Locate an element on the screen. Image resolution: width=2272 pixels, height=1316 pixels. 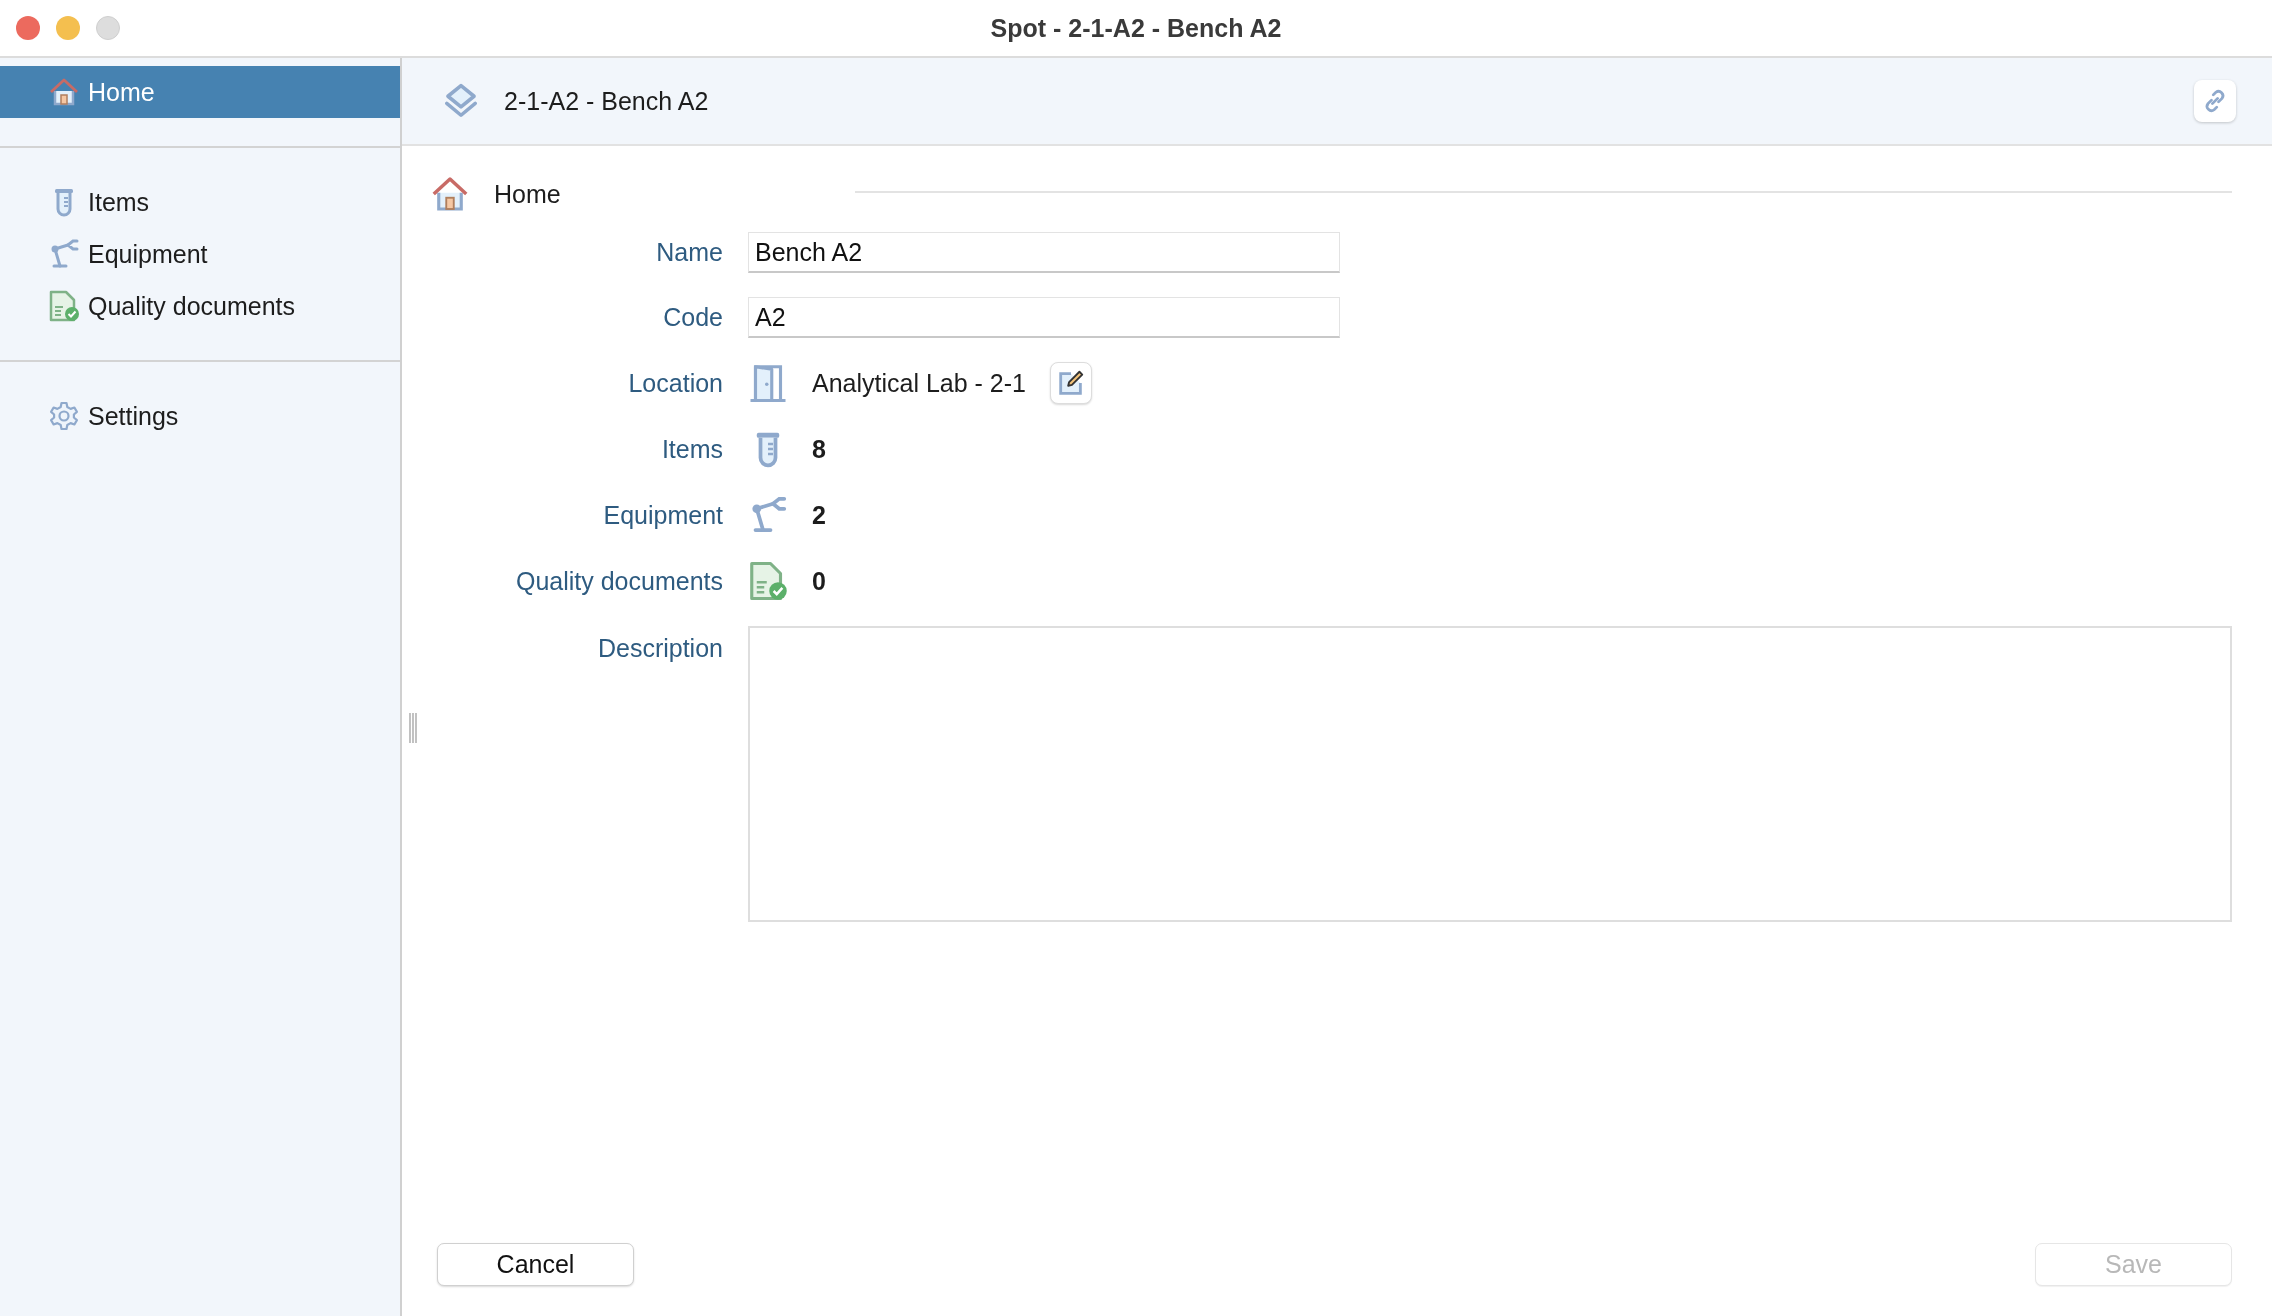
field-label: Quality documents is located at coordinates (618, 581).